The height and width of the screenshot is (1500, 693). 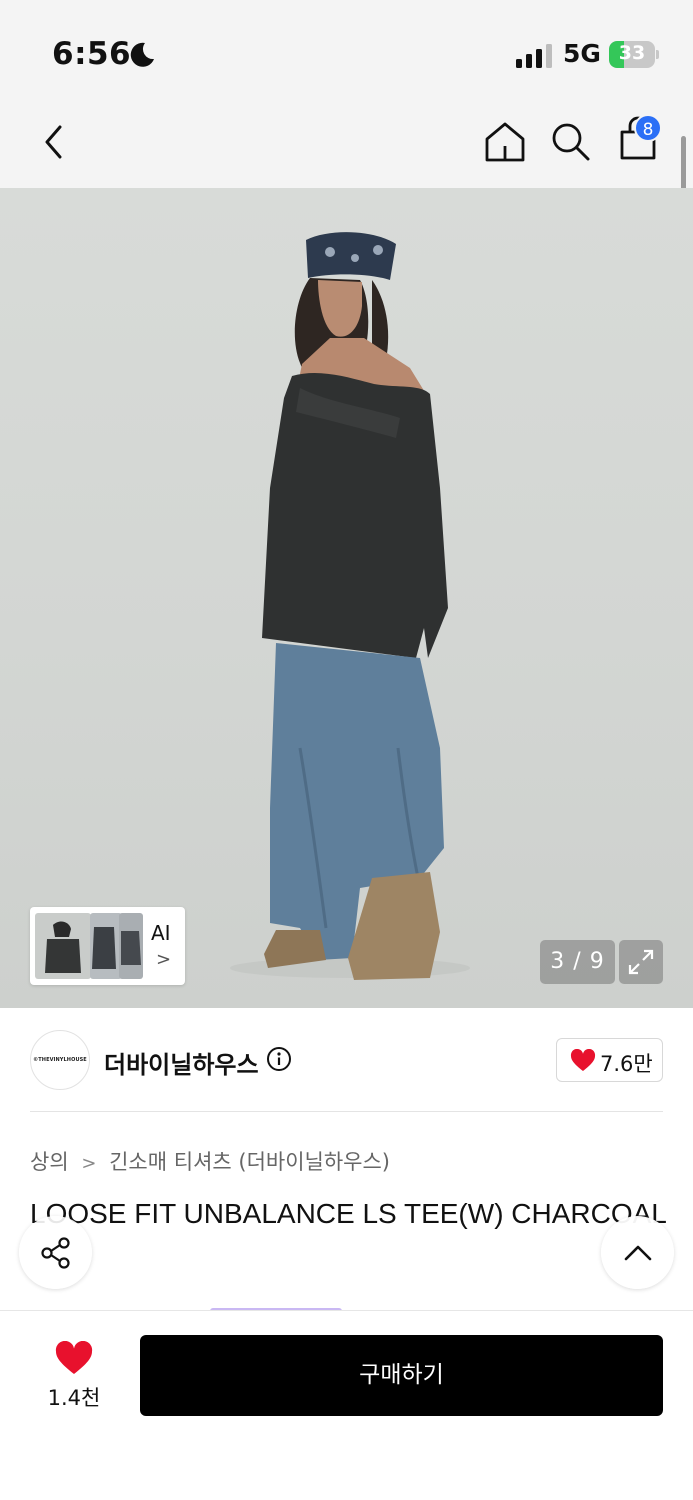 I want to click on breadcrumb: 상의 > 긴소매 티셔츠 (더바이닐하우스), so click(x=210, y=1161).